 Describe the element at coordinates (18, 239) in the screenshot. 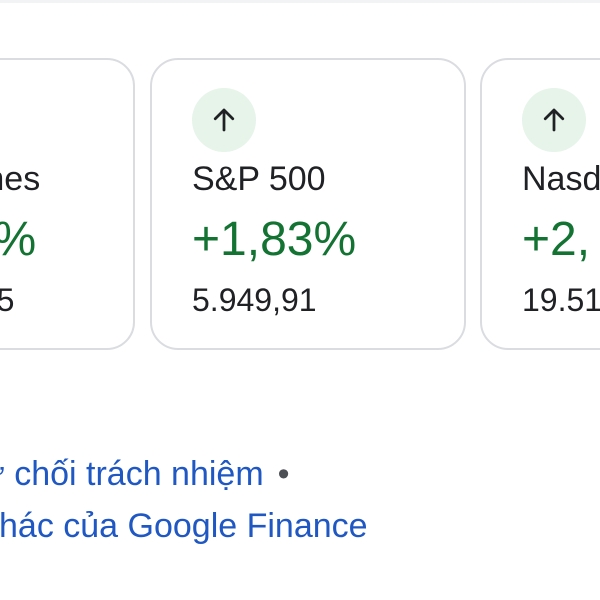

I see `index-change: +1,73%` at that location.